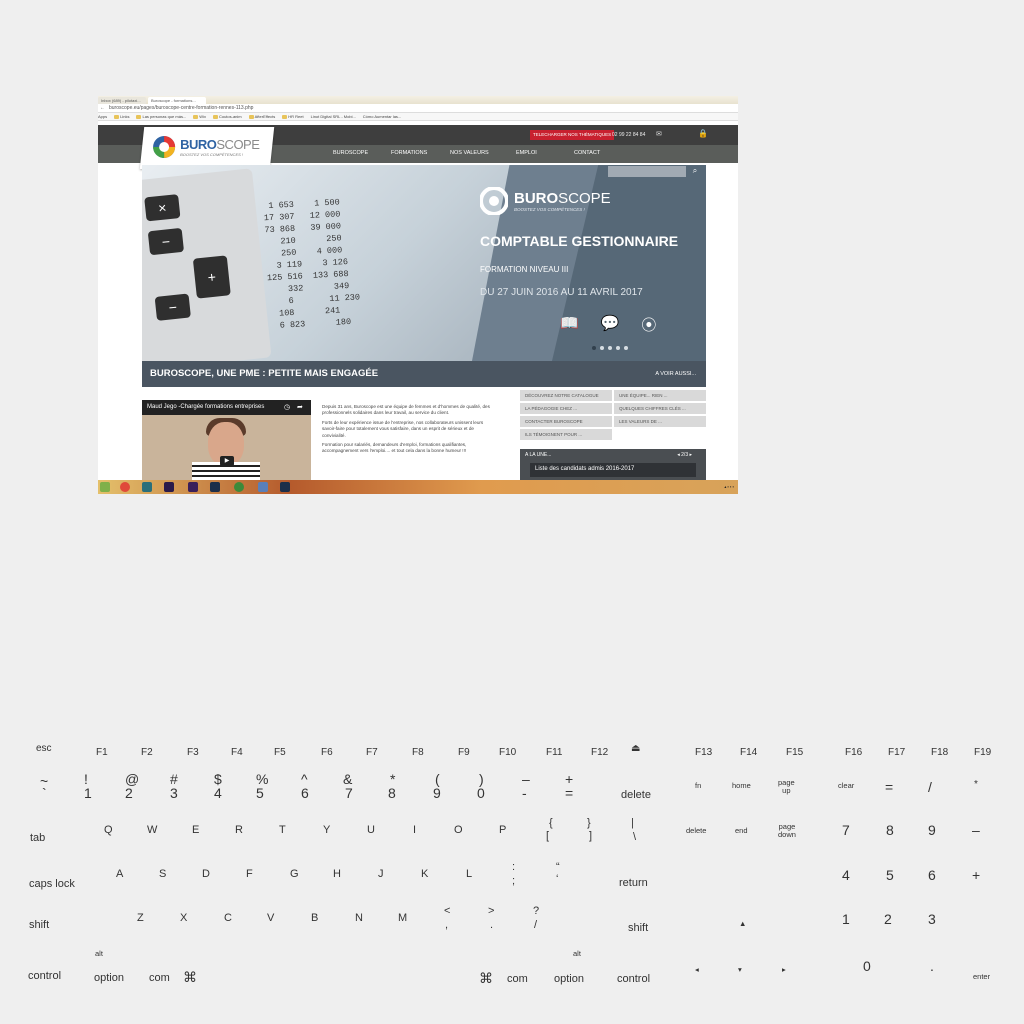  I want to click on key-right-command: com, so click(517, 979).